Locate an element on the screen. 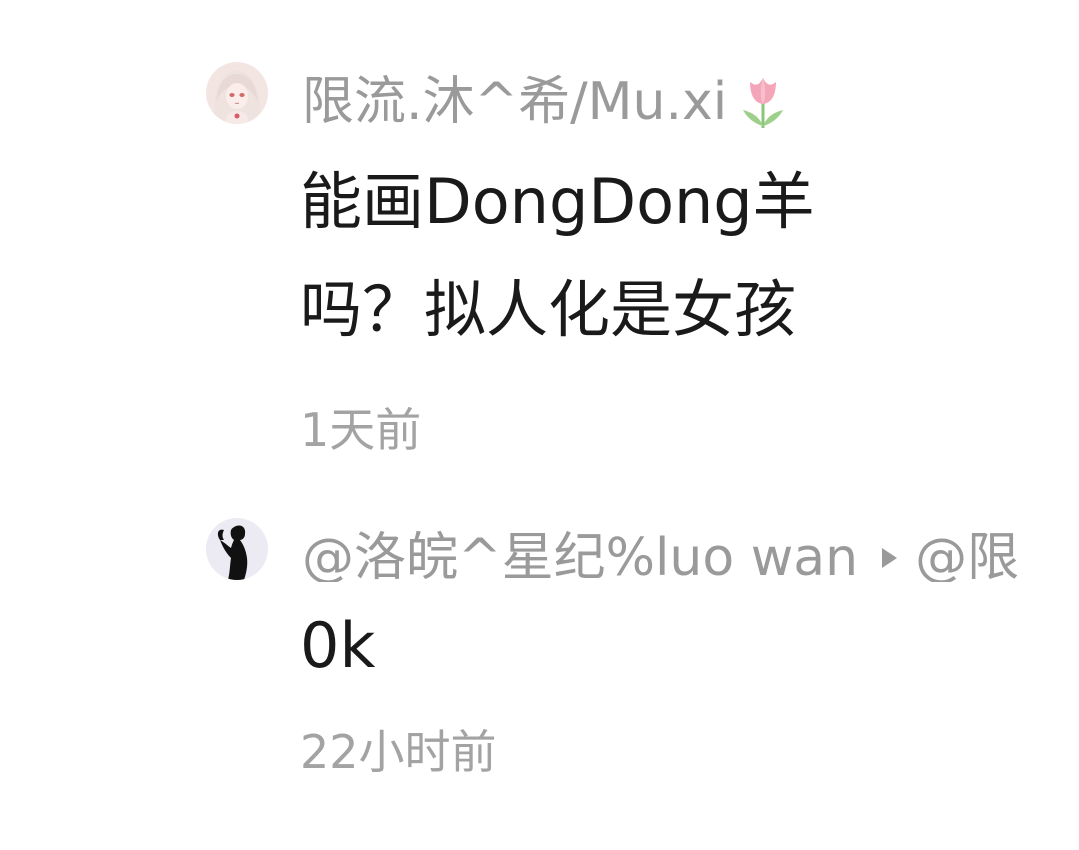  reply-header: @洛皖^星纪%luo wan @限 is located at coordinates (690, 555).